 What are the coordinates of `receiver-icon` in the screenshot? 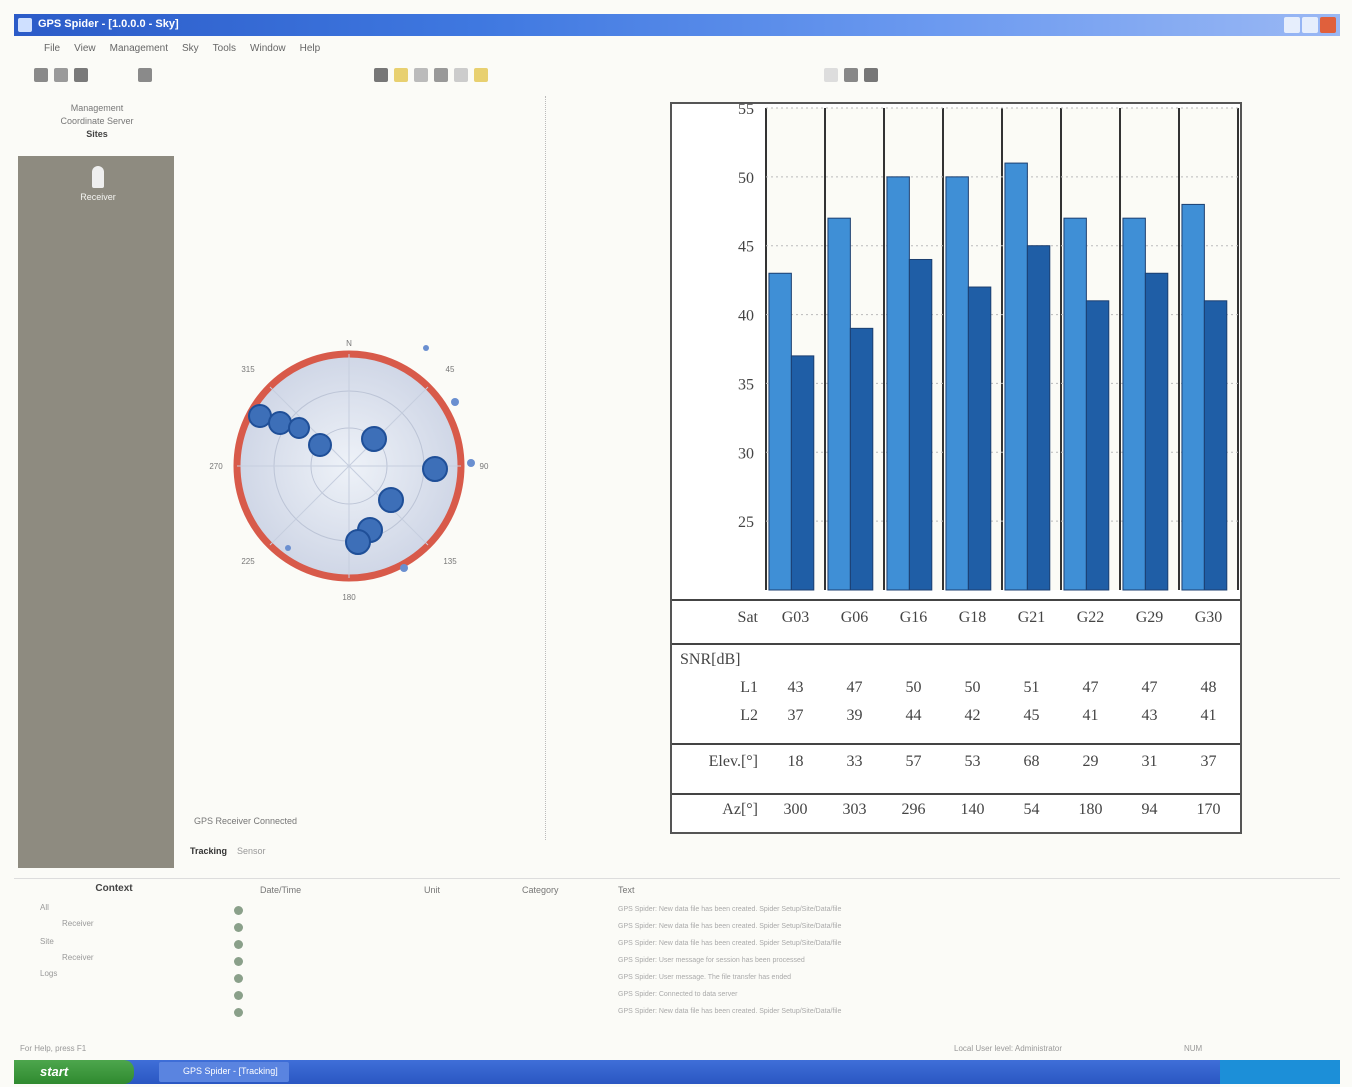 It's located at (98, 177).